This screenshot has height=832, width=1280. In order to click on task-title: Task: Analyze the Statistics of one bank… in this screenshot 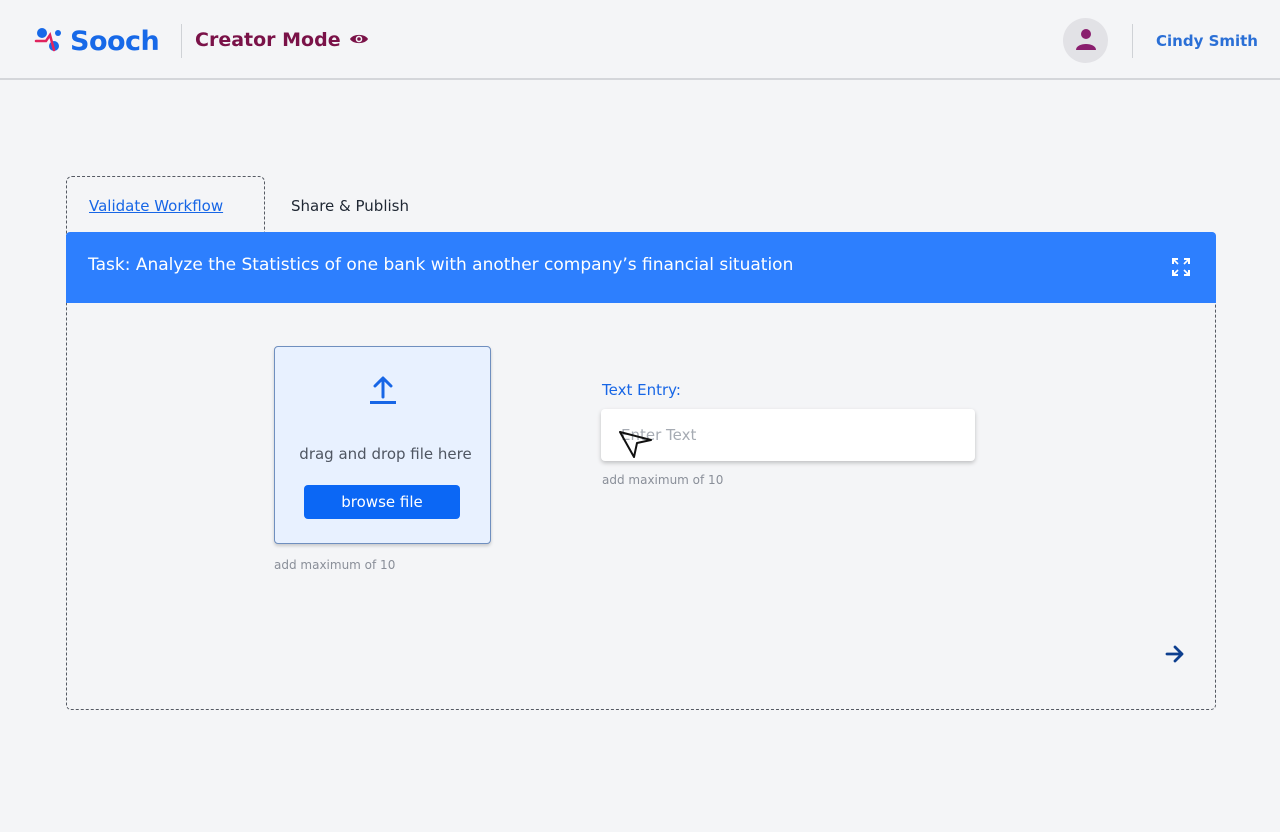, I will do `click(441, 265)`.